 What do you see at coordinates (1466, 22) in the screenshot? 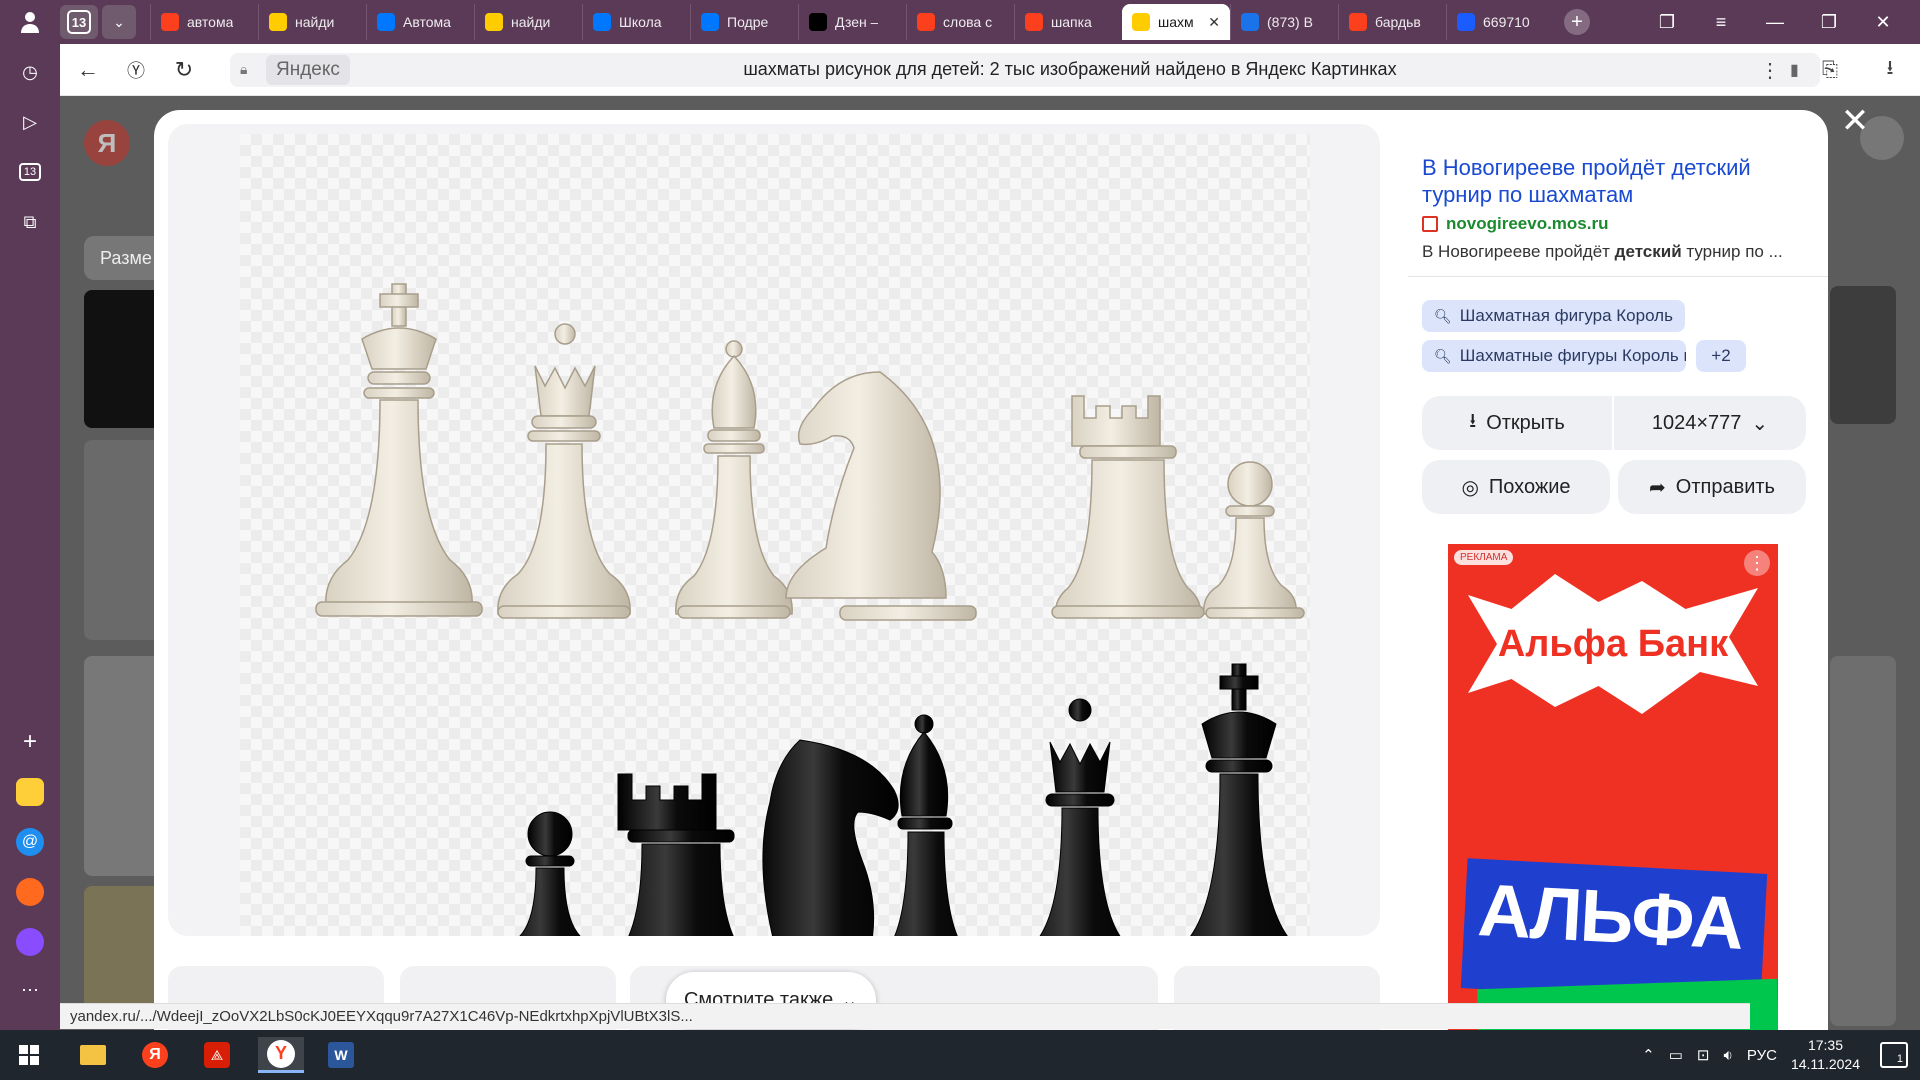
I see `ring-icon` at bounding box center [1466, 22].